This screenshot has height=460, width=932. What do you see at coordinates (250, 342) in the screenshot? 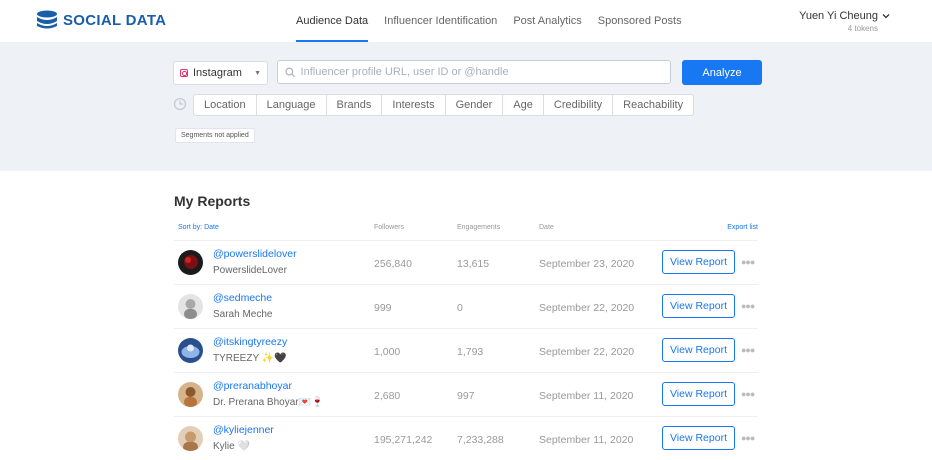
I see `report-handle: @itskingtyreezy` at bounding box center [250, 342].